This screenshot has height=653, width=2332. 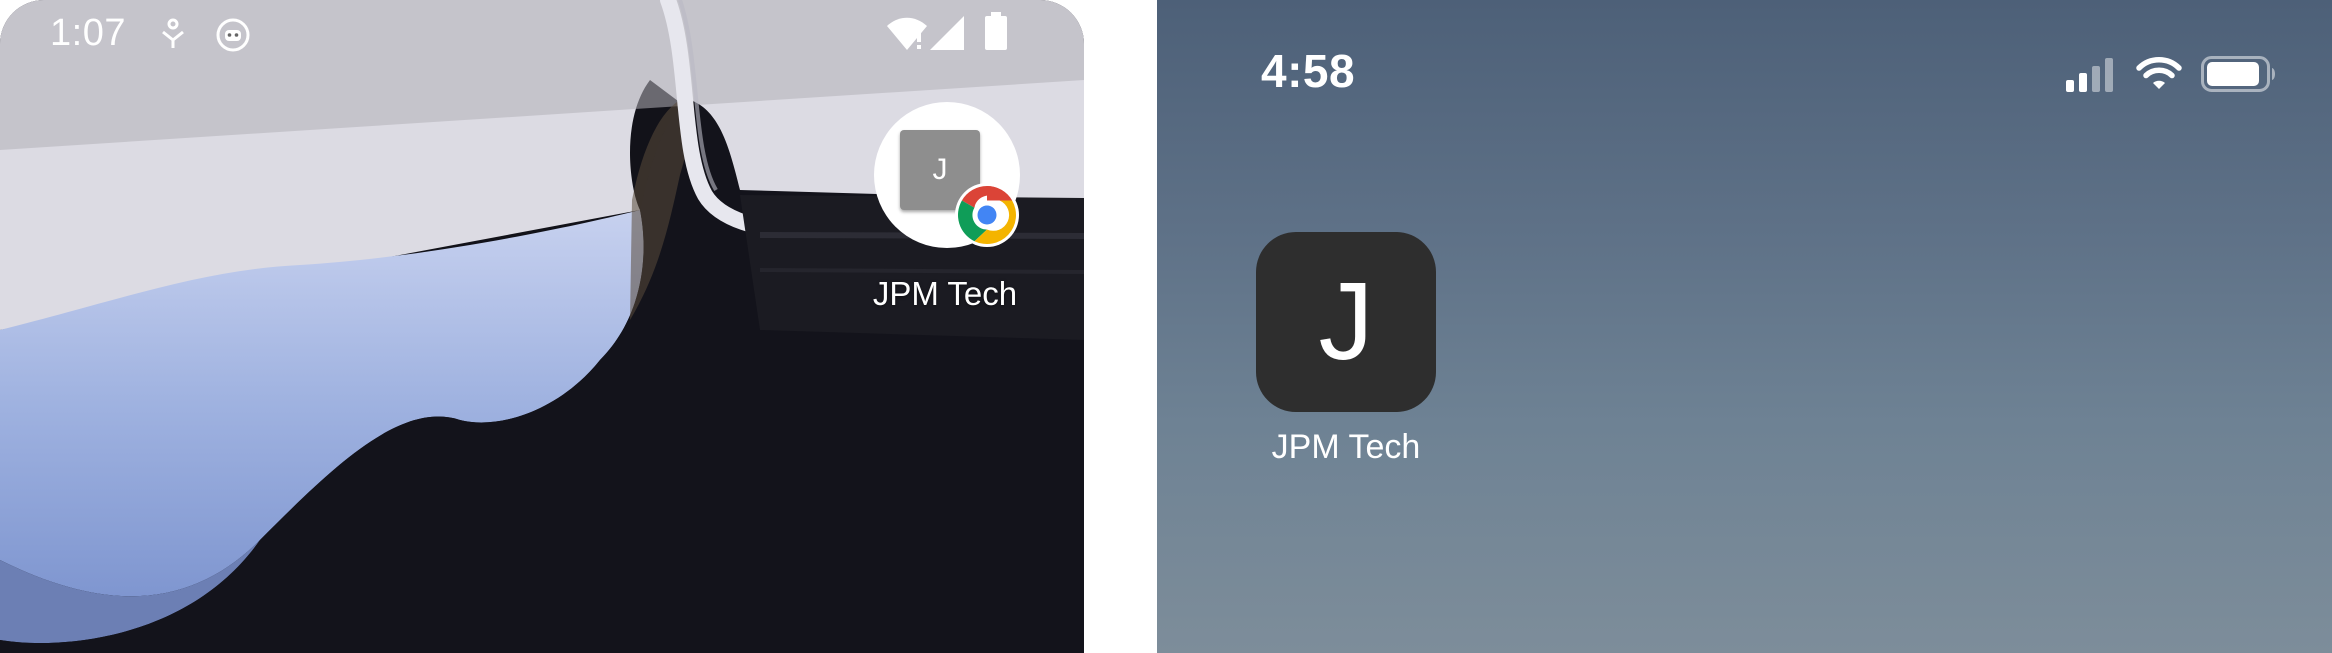 I want to click on accessibility-icon, so click(x=173, y=33).